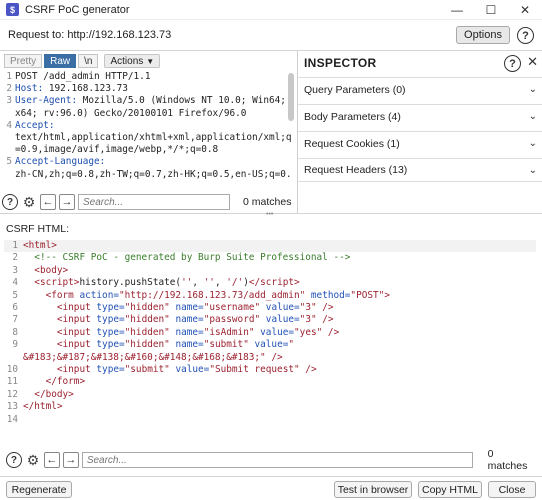  Describe the element at coordinates (117, 150) in the screenshot. I see `line-text: =0.9,image/avif,image/webp,*/*;q=0.8` at that location.